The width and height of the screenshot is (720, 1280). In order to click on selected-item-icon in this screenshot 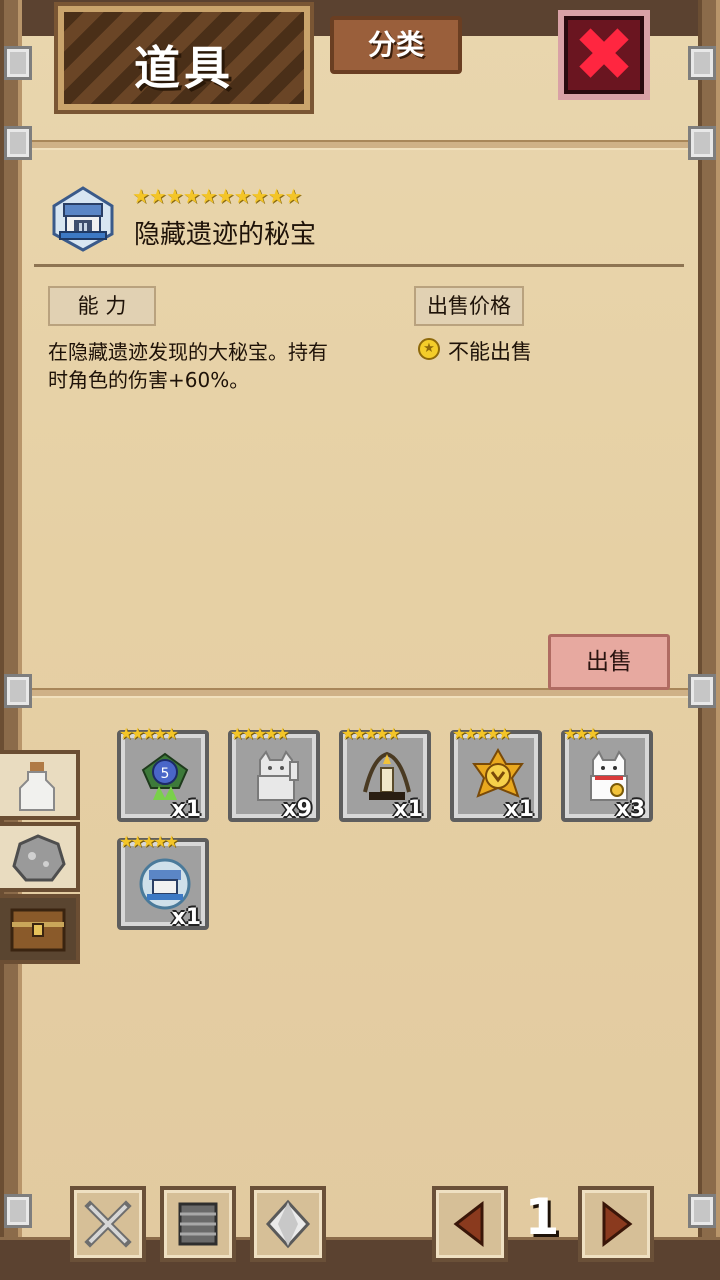, I will do `click(83, 219)`.